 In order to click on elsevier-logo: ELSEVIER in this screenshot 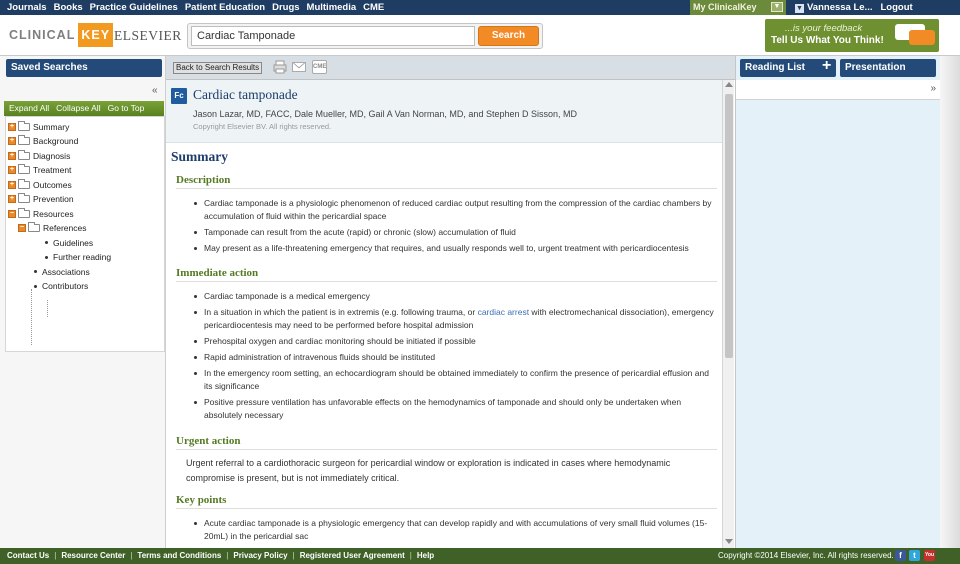, I will do `click(148, 35)`.